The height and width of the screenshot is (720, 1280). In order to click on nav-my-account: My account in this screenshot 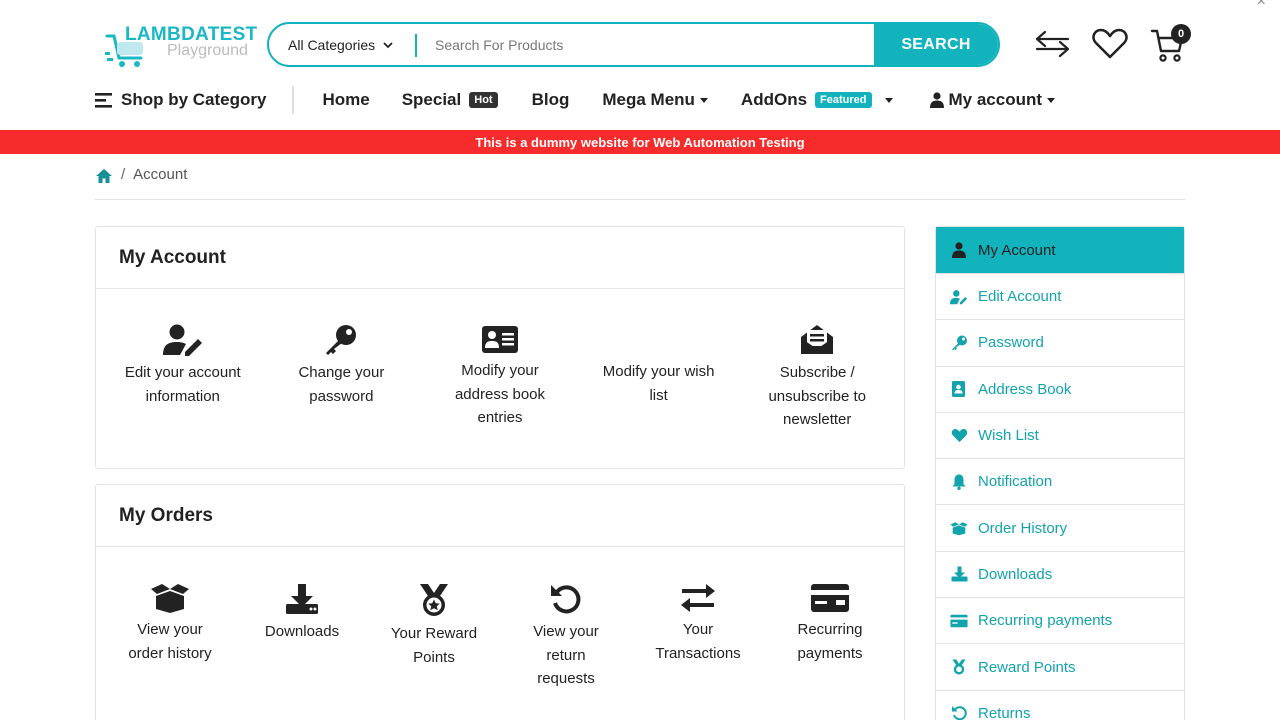, I will do `click(992, 100)`.